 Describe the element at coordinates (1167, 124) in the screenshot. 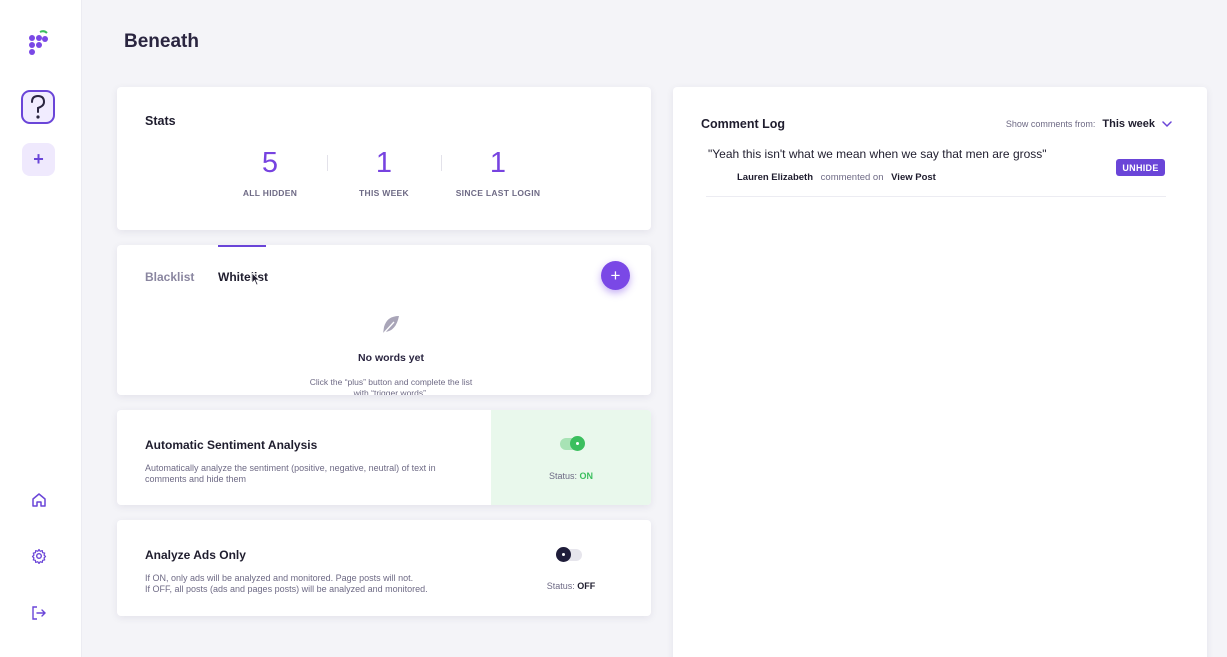

I see `chevron-down-icon` at that location.